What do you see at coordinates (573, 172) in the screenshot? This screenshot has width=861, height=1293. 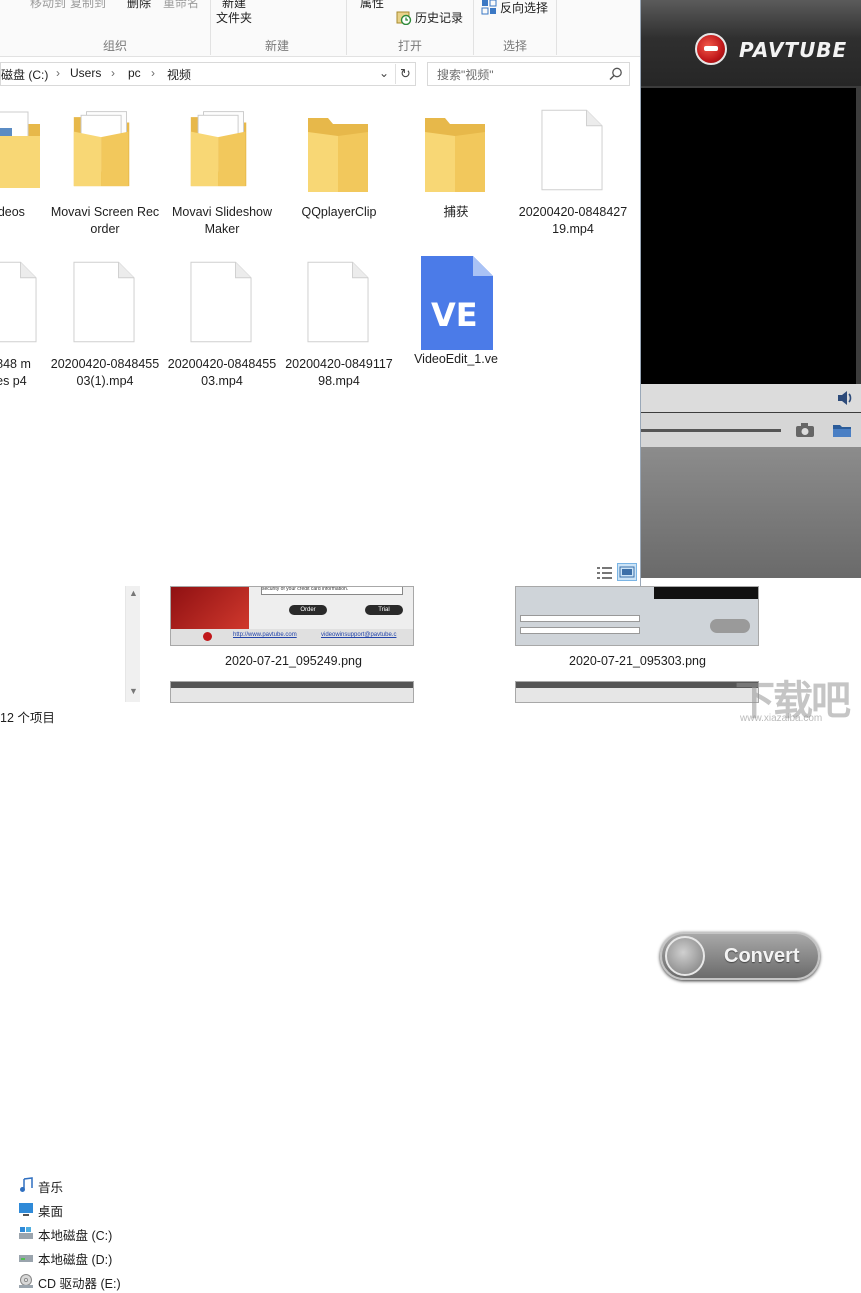 I see `file-item: 20200420-084842719.mp4` at bounding box center [573, 172].